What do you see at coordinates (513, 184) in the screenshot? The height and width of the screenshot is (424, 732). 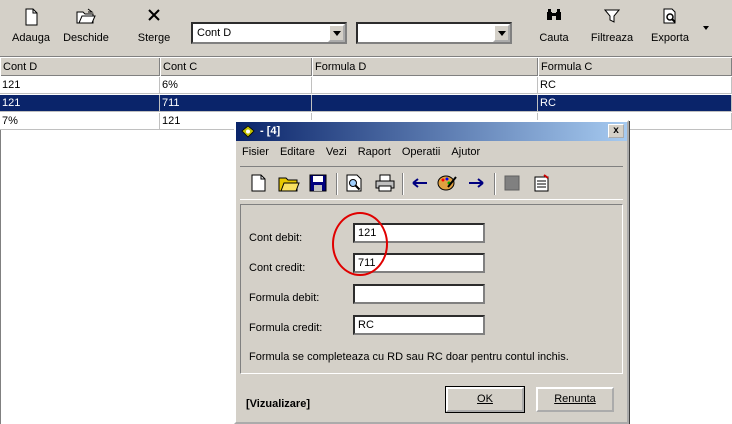 I see `grey-square-icon` at bounding box center [513, 184].